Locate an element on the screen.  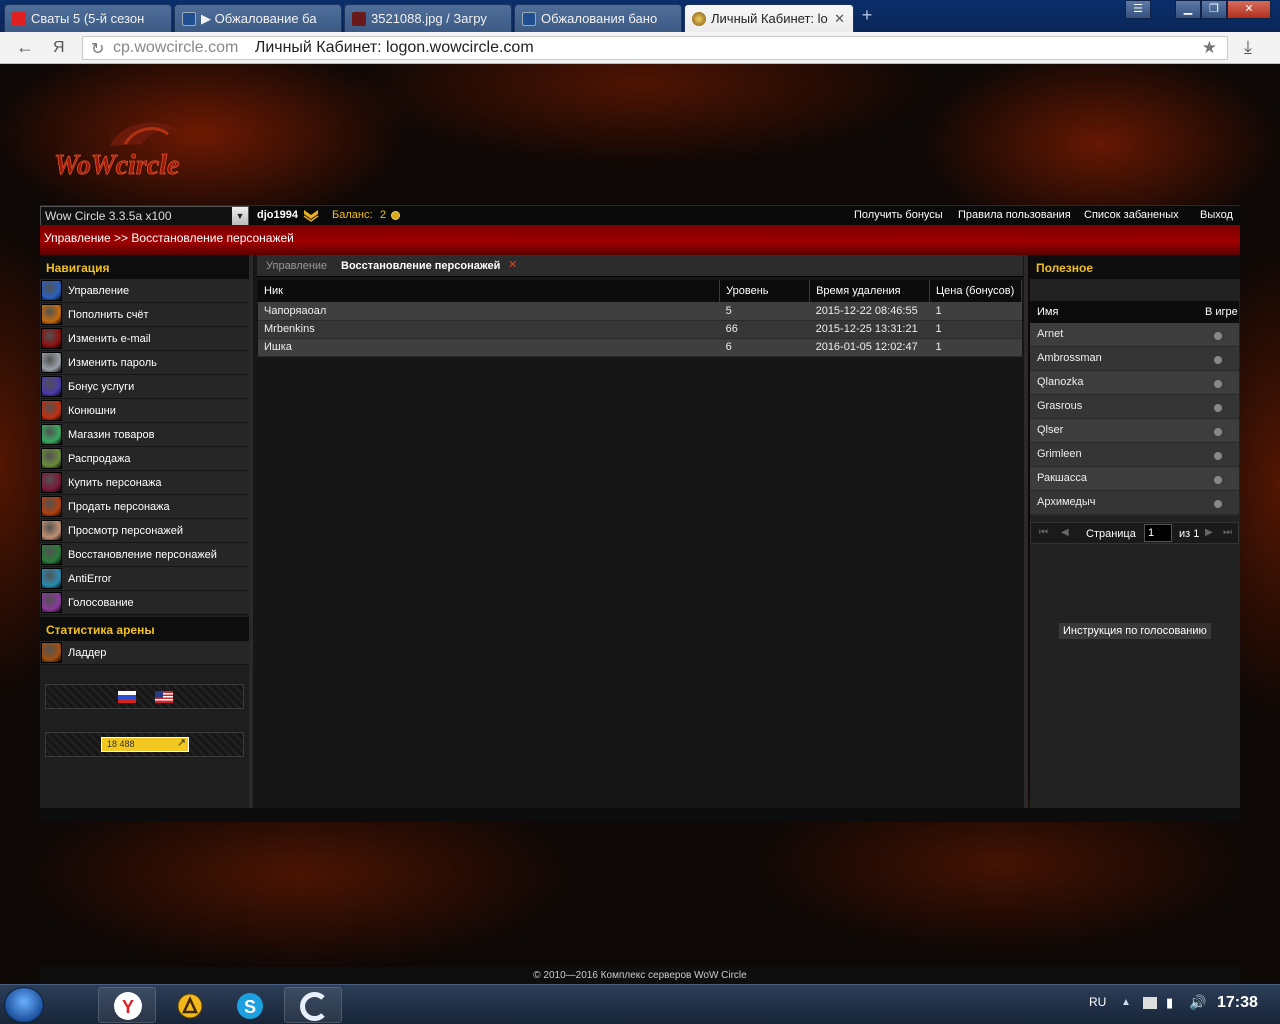
minimize-button: ▁ is located at coordinates (1188, 9).